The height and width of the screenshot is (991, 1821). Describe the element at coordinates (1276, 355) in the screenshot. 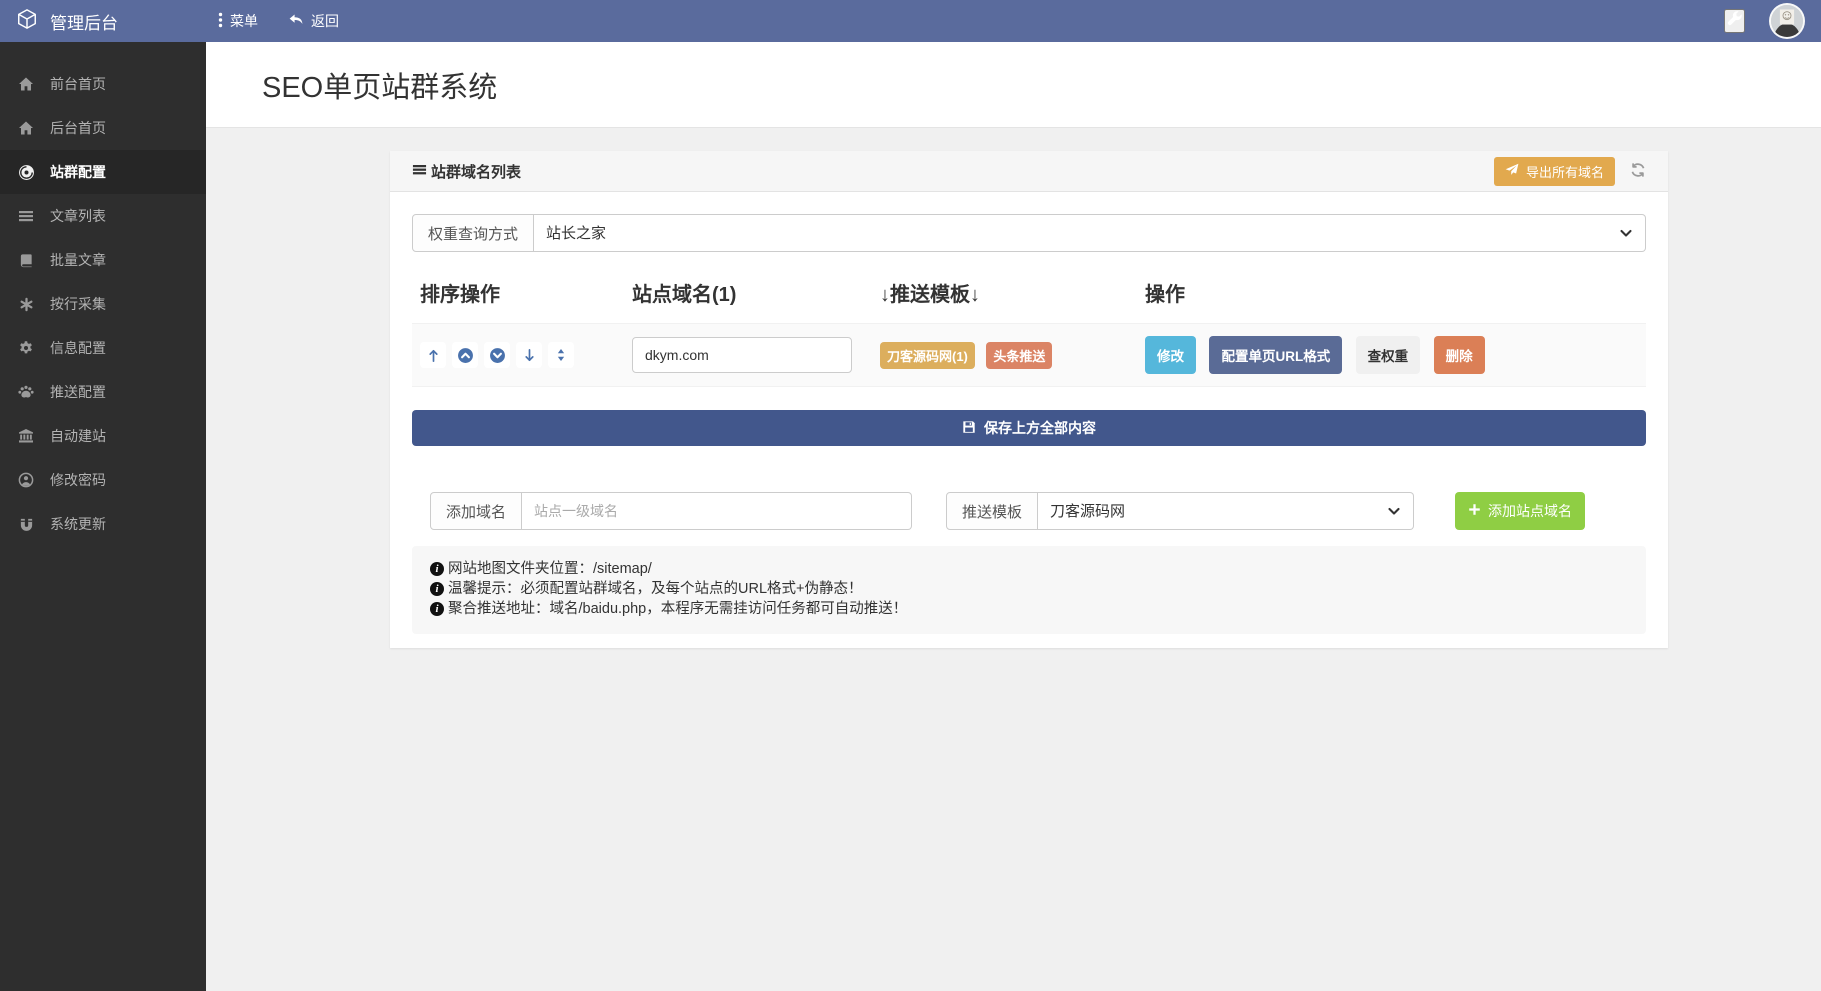

I see `url-format-button: 配置单页URL格式` at that location.